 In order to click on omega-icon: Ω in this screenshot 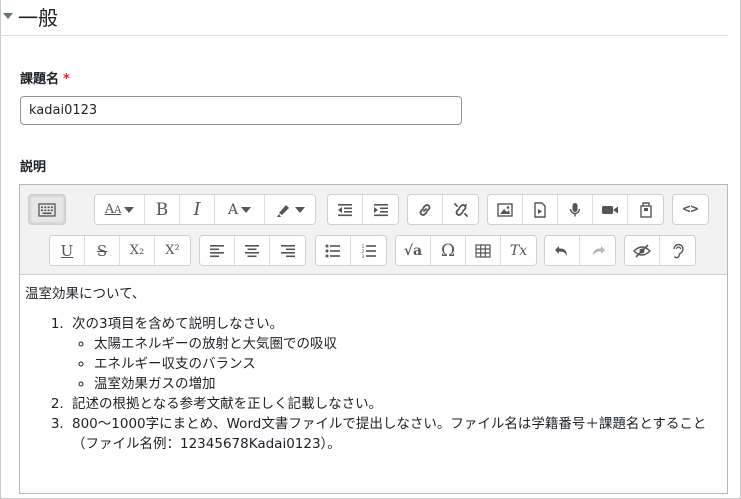, I will do `click(448, 250)`.